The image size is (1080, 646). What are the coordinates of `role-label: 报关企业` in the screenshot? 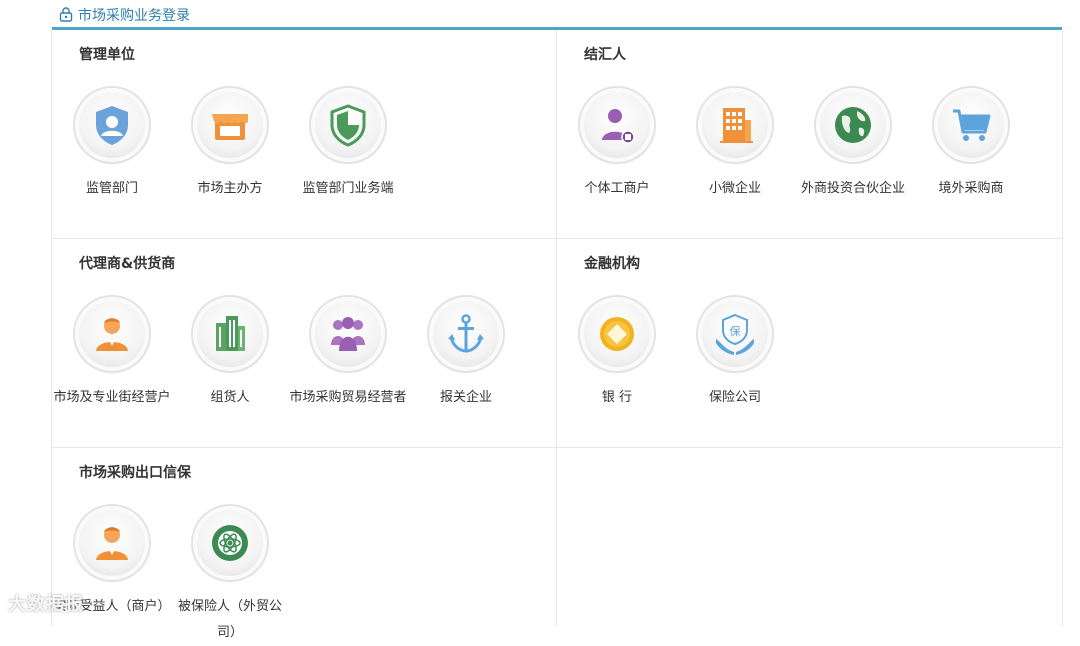 It's located at (465, 397).